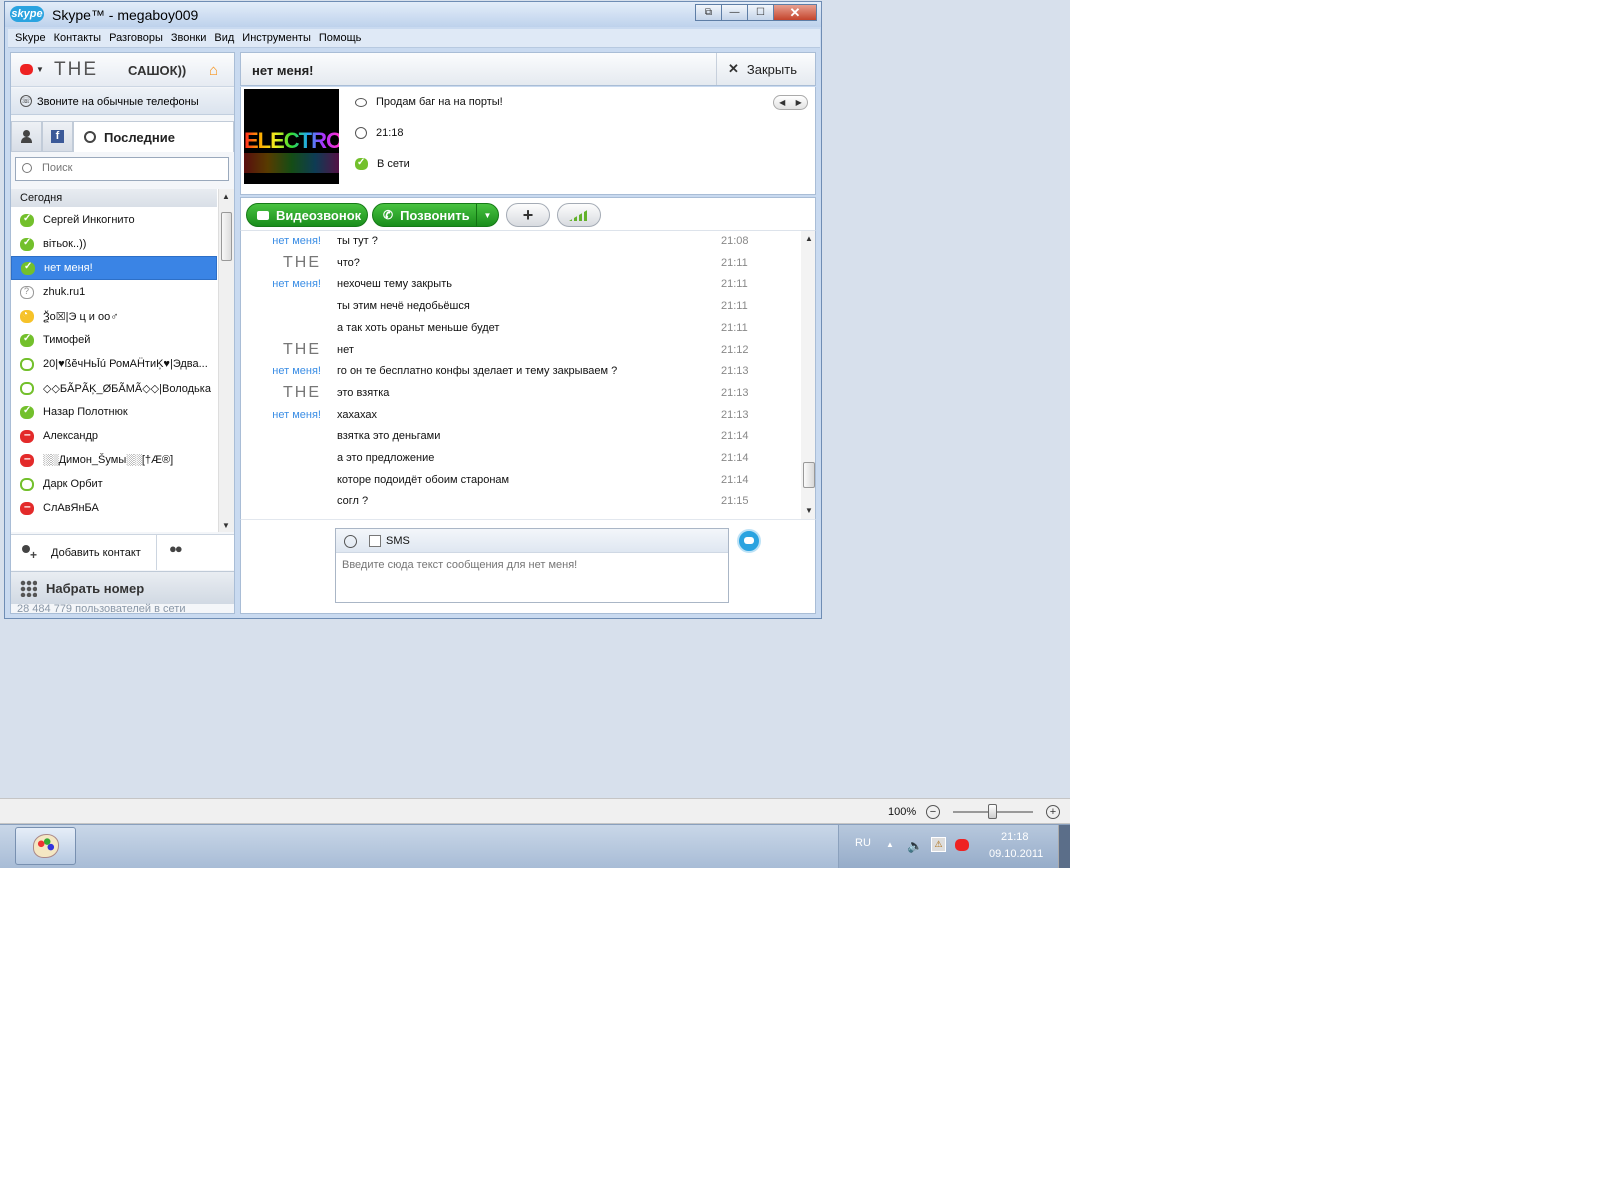  Describe the element at coordinates (122, 587) in the screenshot. I see `dial-number-button: Набрать номер` at that location.